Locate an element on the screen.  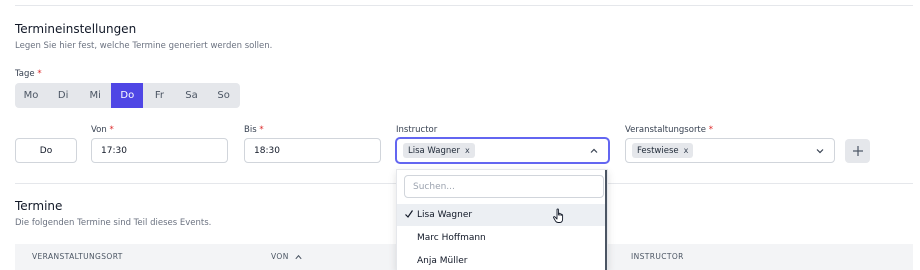
weekday-selector: Mo Di Mi Do Fr Sa So is located at coordinates (127, 95).